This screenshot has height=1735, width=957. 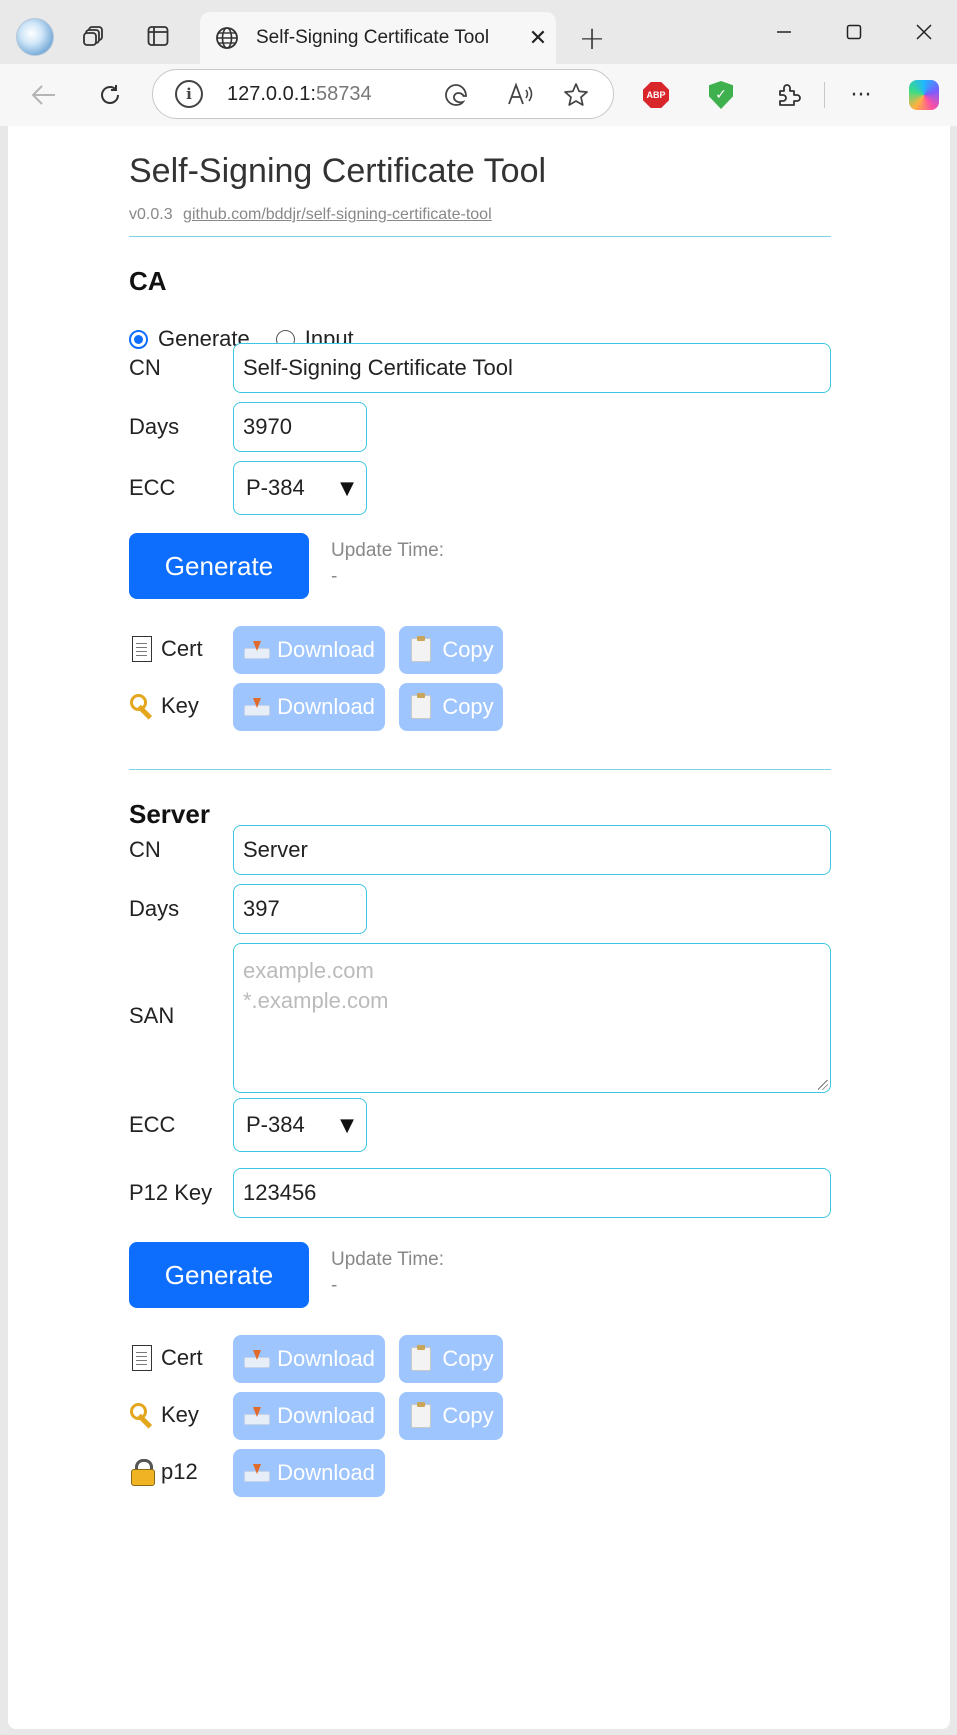 I want to click on ca-key-label: Key, so click(x=164, y=706).